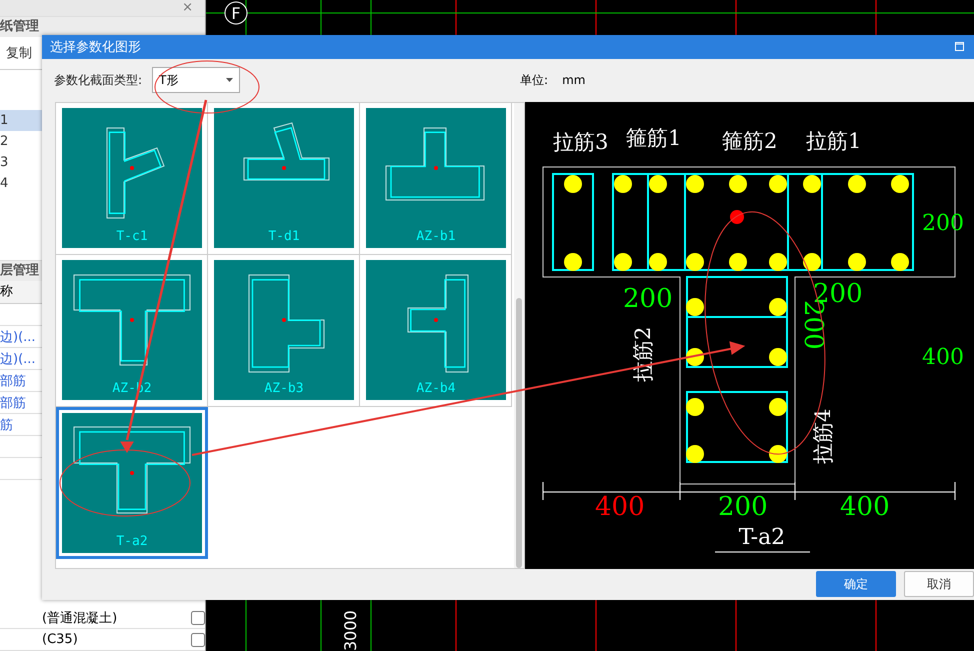 This screenshot has height=651, width=974. I want to click on preview-caption: T-a2, so click(762, 537).